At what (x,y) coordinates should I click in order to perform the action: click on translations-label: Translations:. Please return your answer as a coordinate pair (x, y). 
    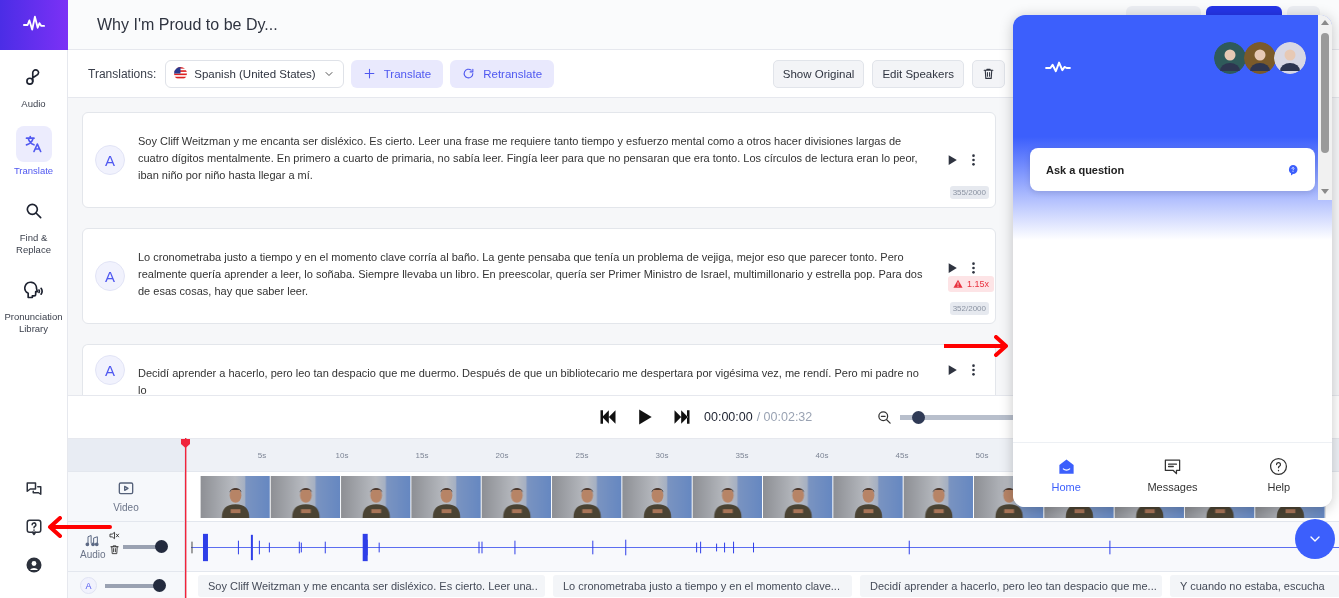
    Looking at the image, I should click on (122, 73).